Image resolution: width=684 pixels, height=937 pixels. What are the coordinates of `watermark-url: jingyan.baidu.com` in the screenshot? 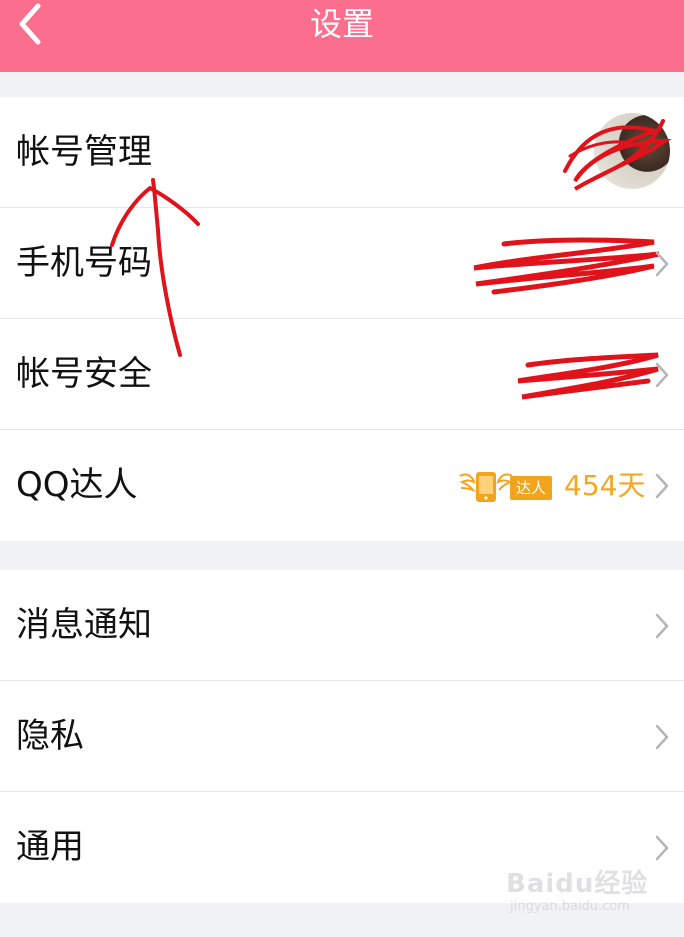 It's located at (570, 906).